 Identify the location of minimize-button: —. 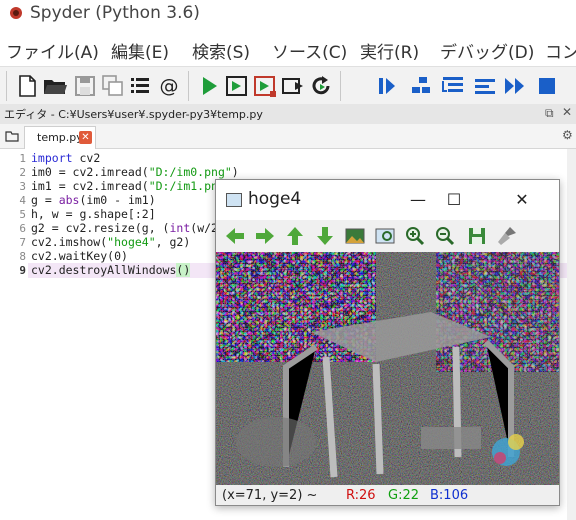
(418, 200).